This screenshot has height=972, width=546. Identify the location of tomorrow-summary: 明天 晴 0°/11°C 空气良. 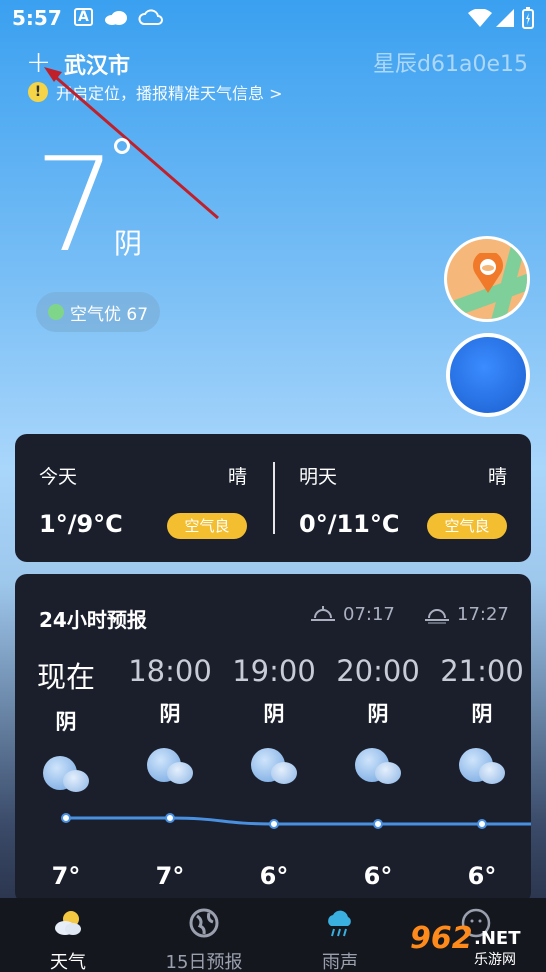
(391, 498).